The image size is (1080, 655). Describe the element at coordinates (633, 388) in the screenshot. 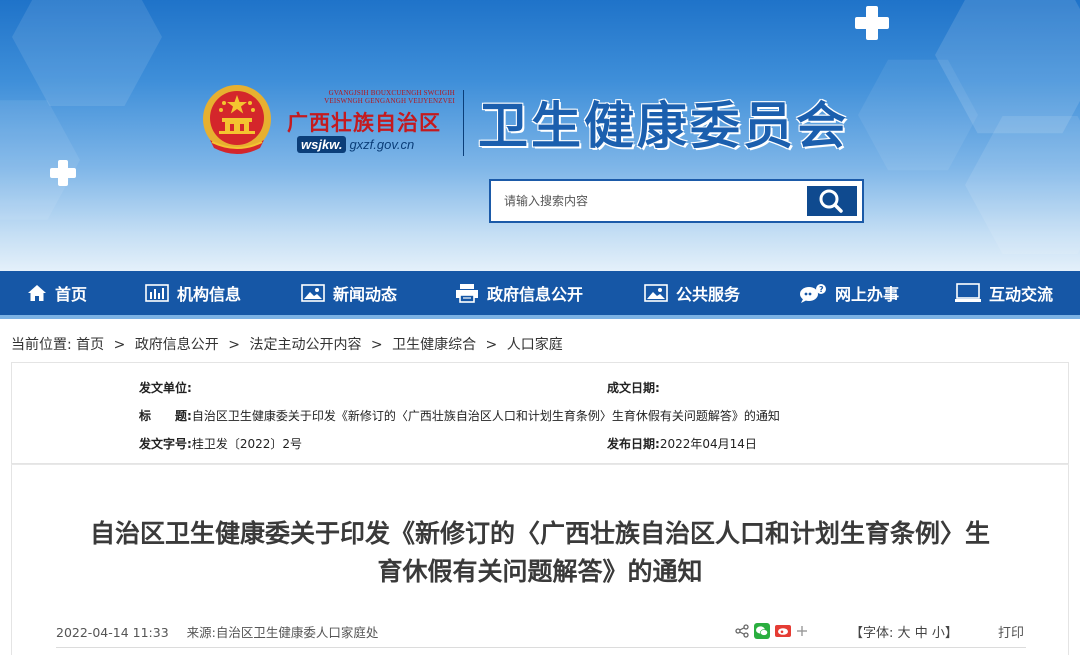

I see `written-date-row: 成文日期:` at that location.